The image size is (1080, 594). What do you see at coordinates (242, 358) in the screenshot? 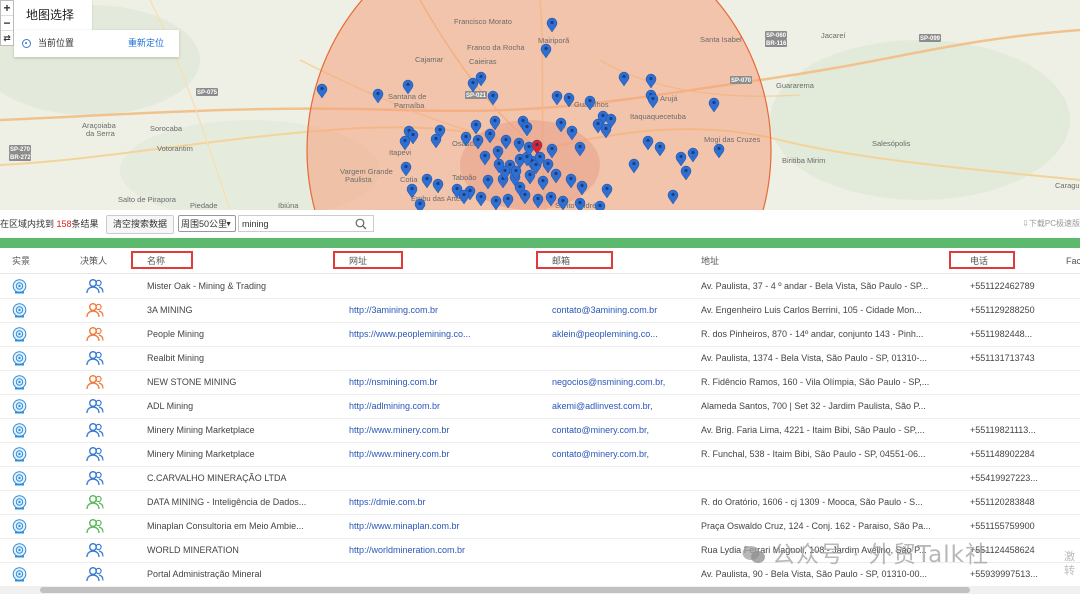
I see `company-name: Realbit Mining` at bounding box center [242, 358].